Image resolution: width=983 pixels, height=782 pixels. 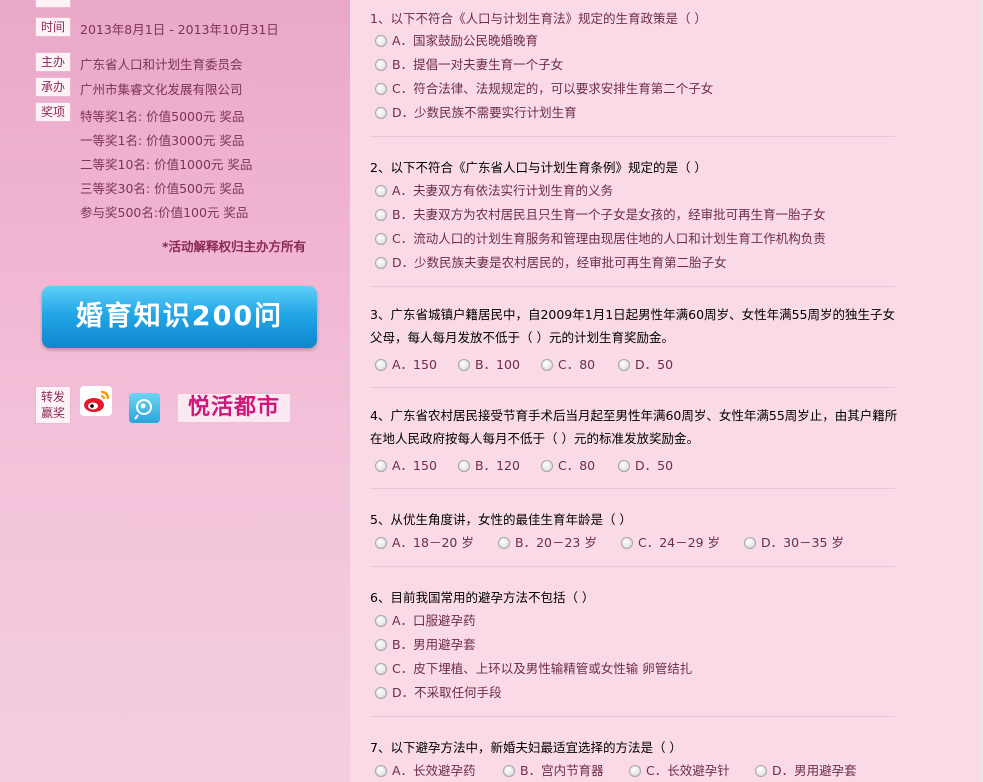 I want to click on option-label: A．夫妻双方有依法实行计划生育的义务, so click(x=503, y=190).